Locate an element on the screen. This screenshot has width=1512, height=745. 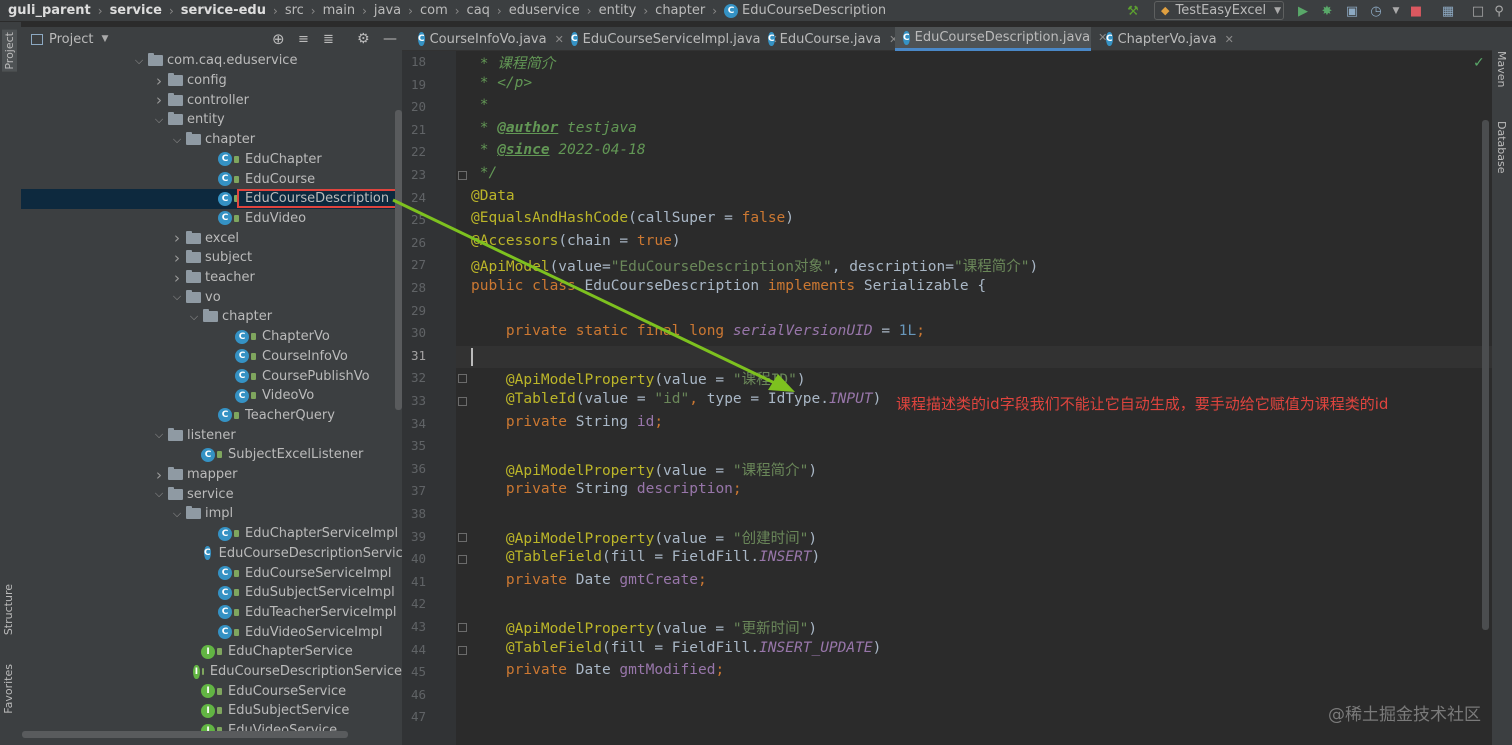
search-icon: ⚲ is located at coordinates (1499, 11).